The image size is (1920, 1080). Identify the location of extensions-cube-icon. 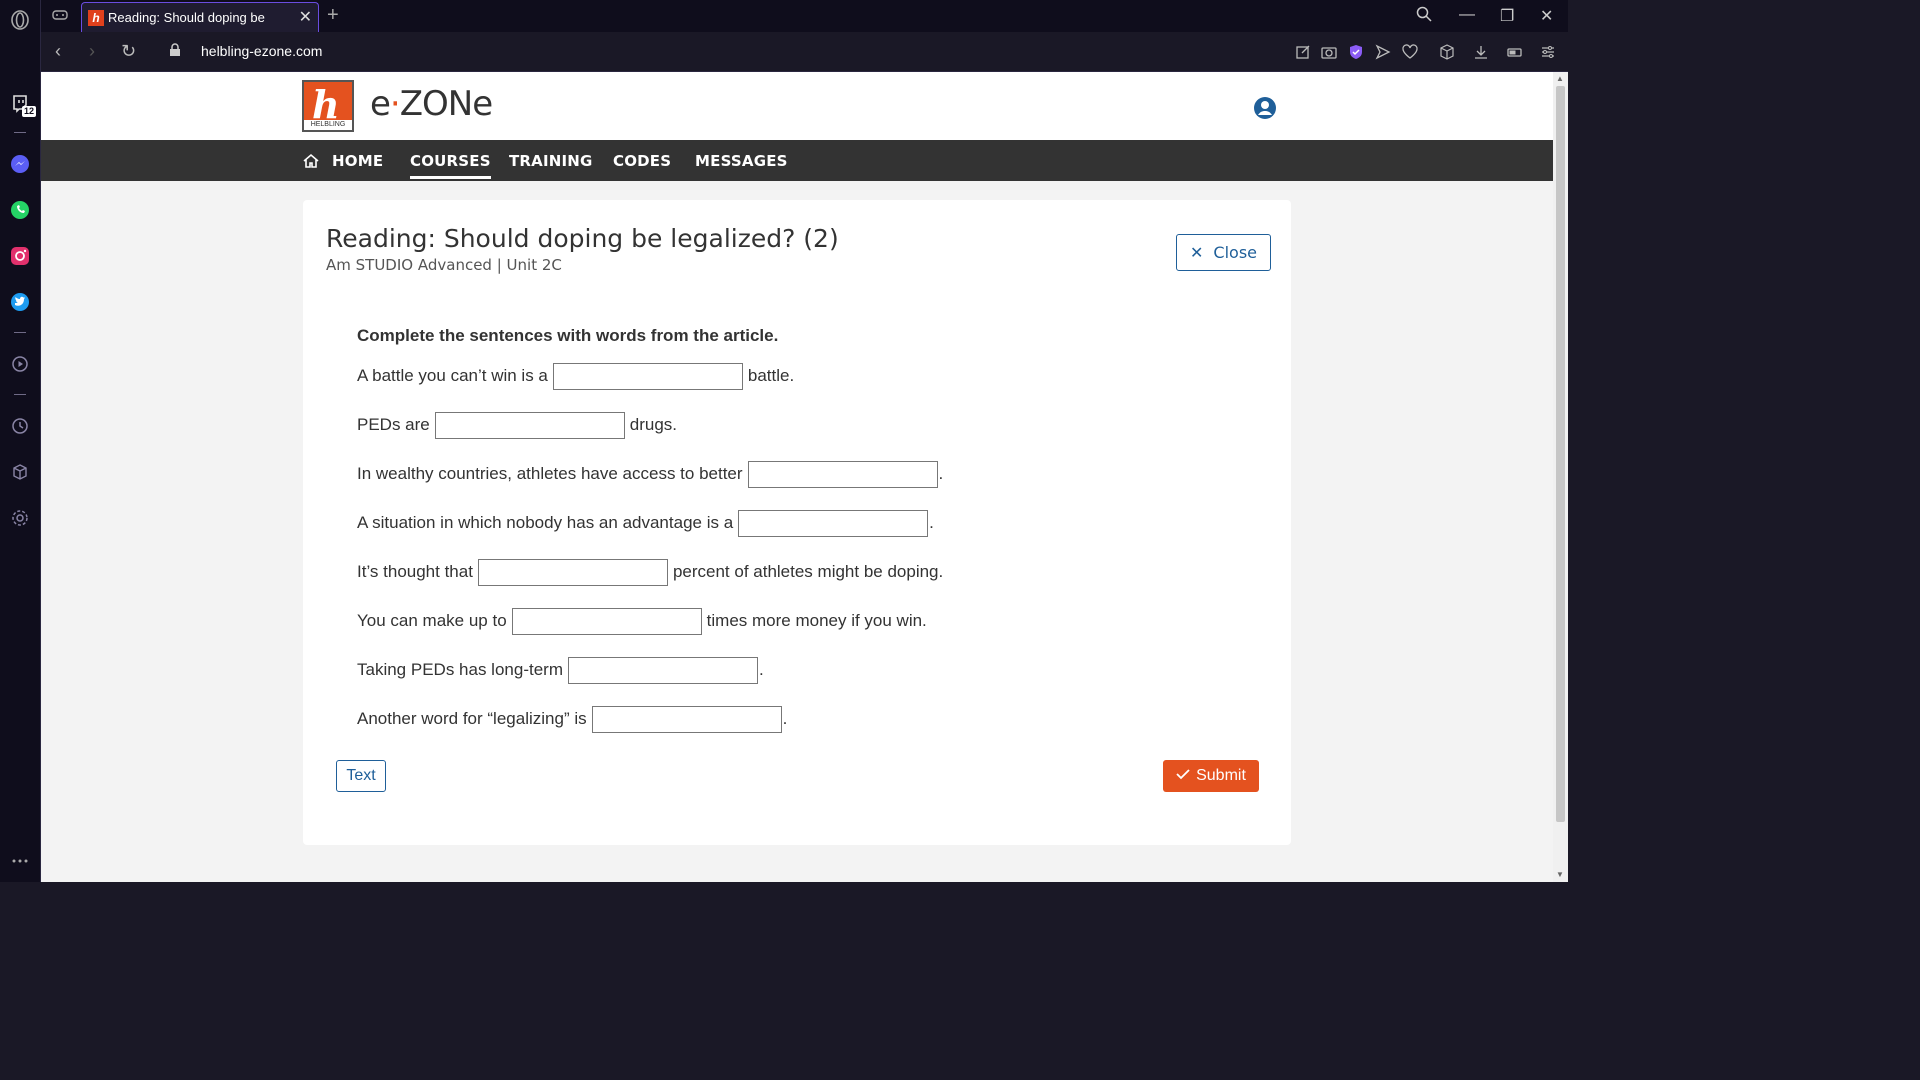
(20, 472).